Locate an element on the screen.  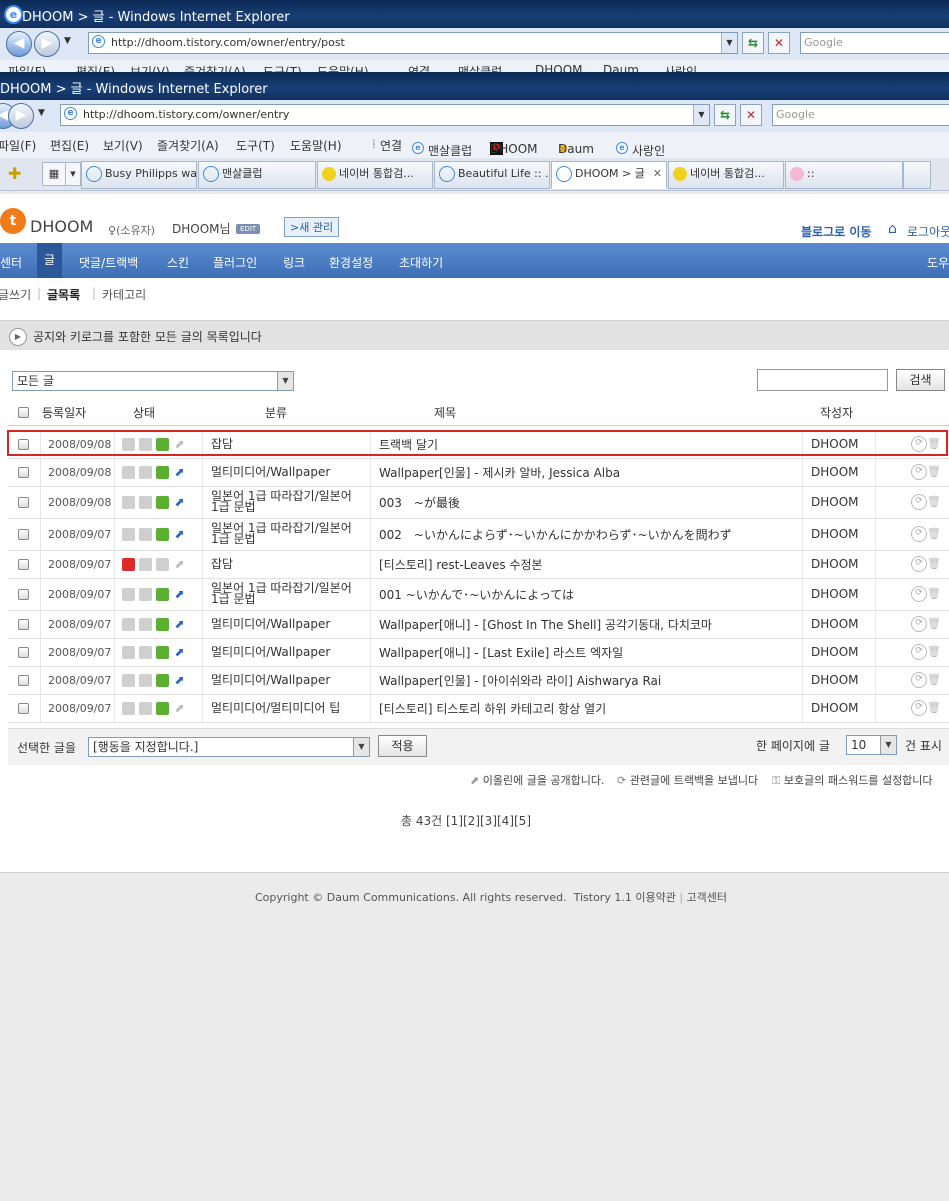
row-title: [티스토리] 티스토리 하위 카테고리 항상 열기 is located at coordinates (492, 708).